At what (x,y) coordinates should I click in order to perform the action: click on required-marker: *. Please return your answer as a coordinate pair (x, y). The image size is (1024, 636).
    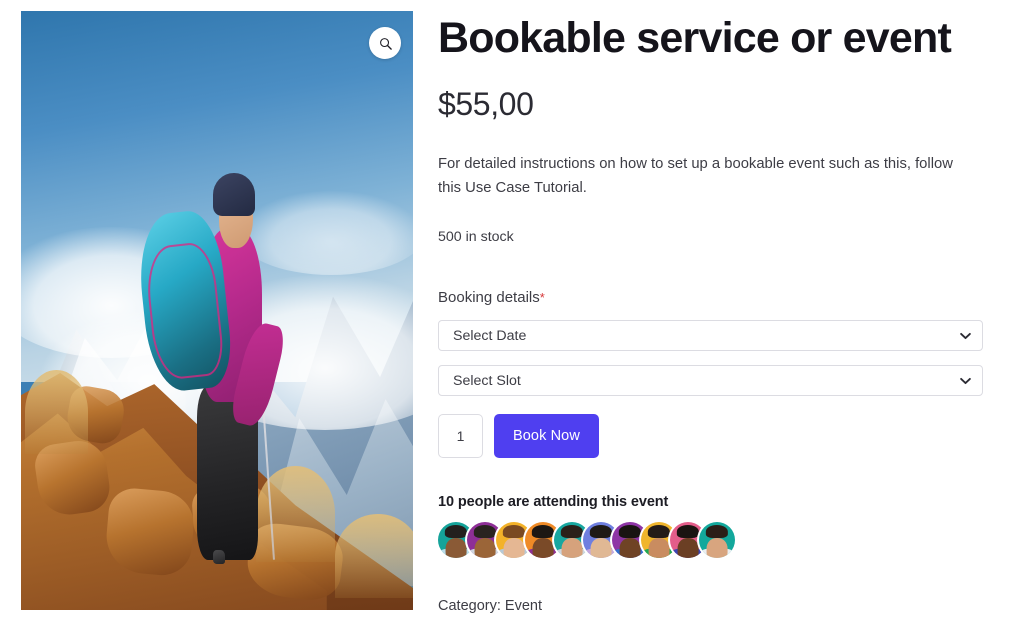
    Looking at the image, I should click on (542, 298).